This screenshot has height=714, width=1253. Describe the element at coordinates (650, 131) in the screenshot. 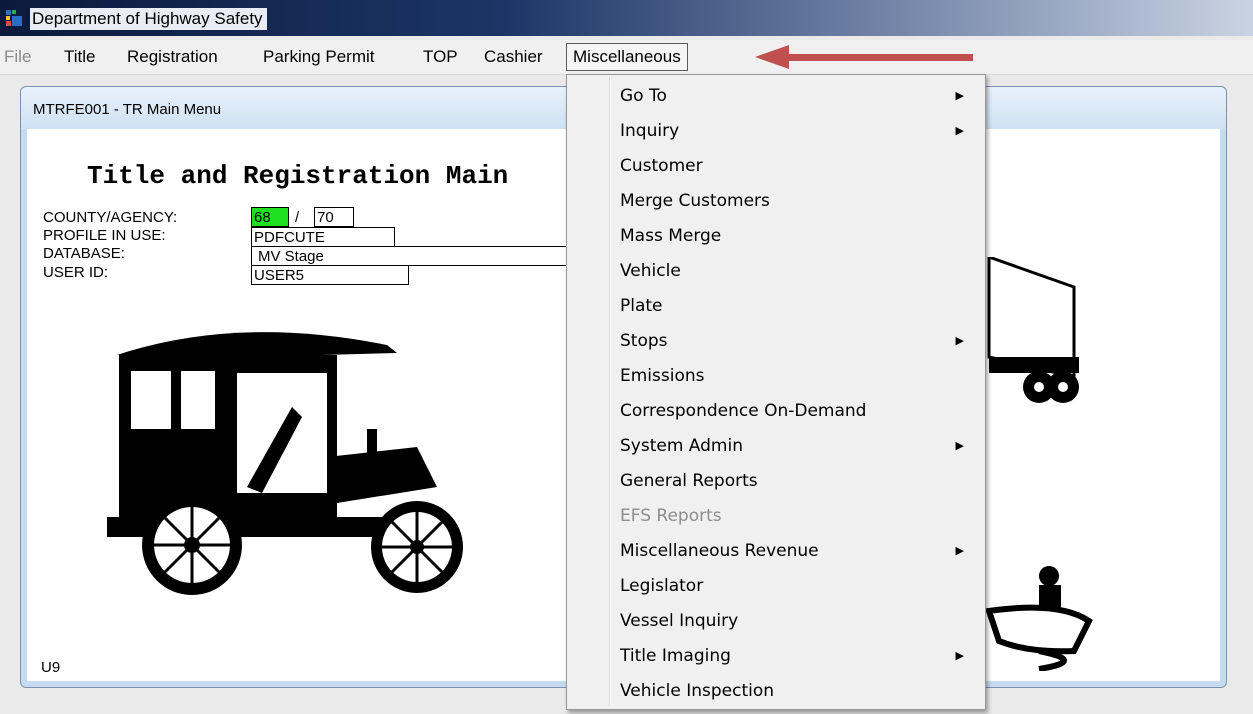

I see `menu-item-label: Inquiry` at that location.